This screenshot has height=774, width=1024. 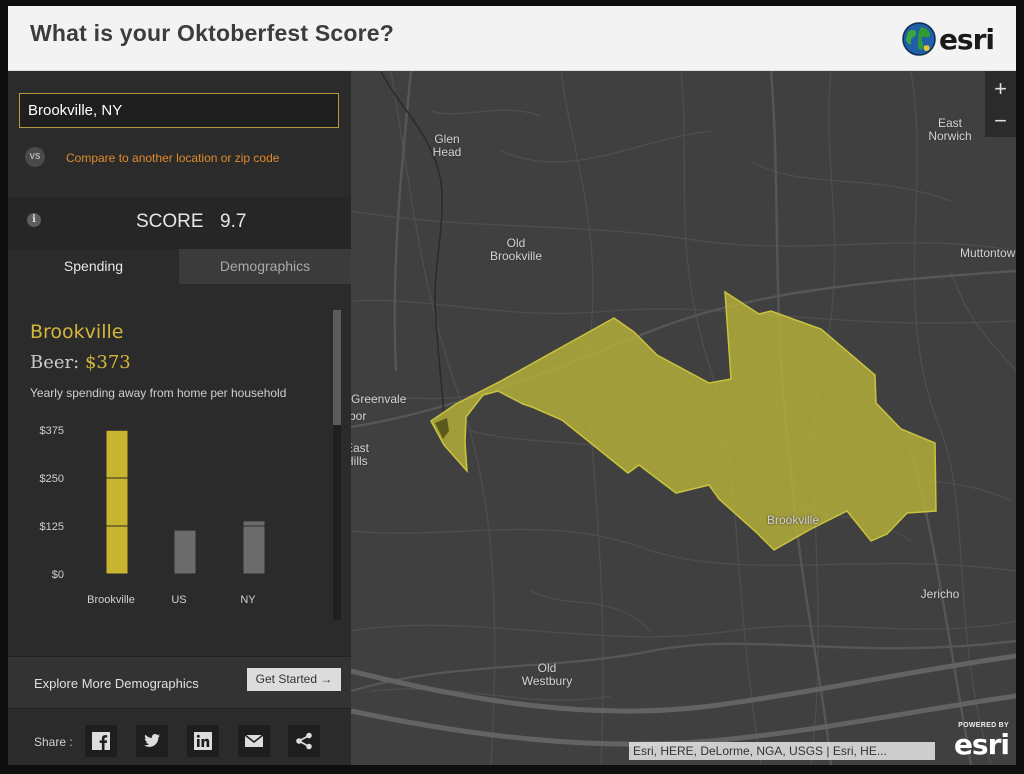 I want to click on get-started-button: Get Started →, so click(x=294, y=679).